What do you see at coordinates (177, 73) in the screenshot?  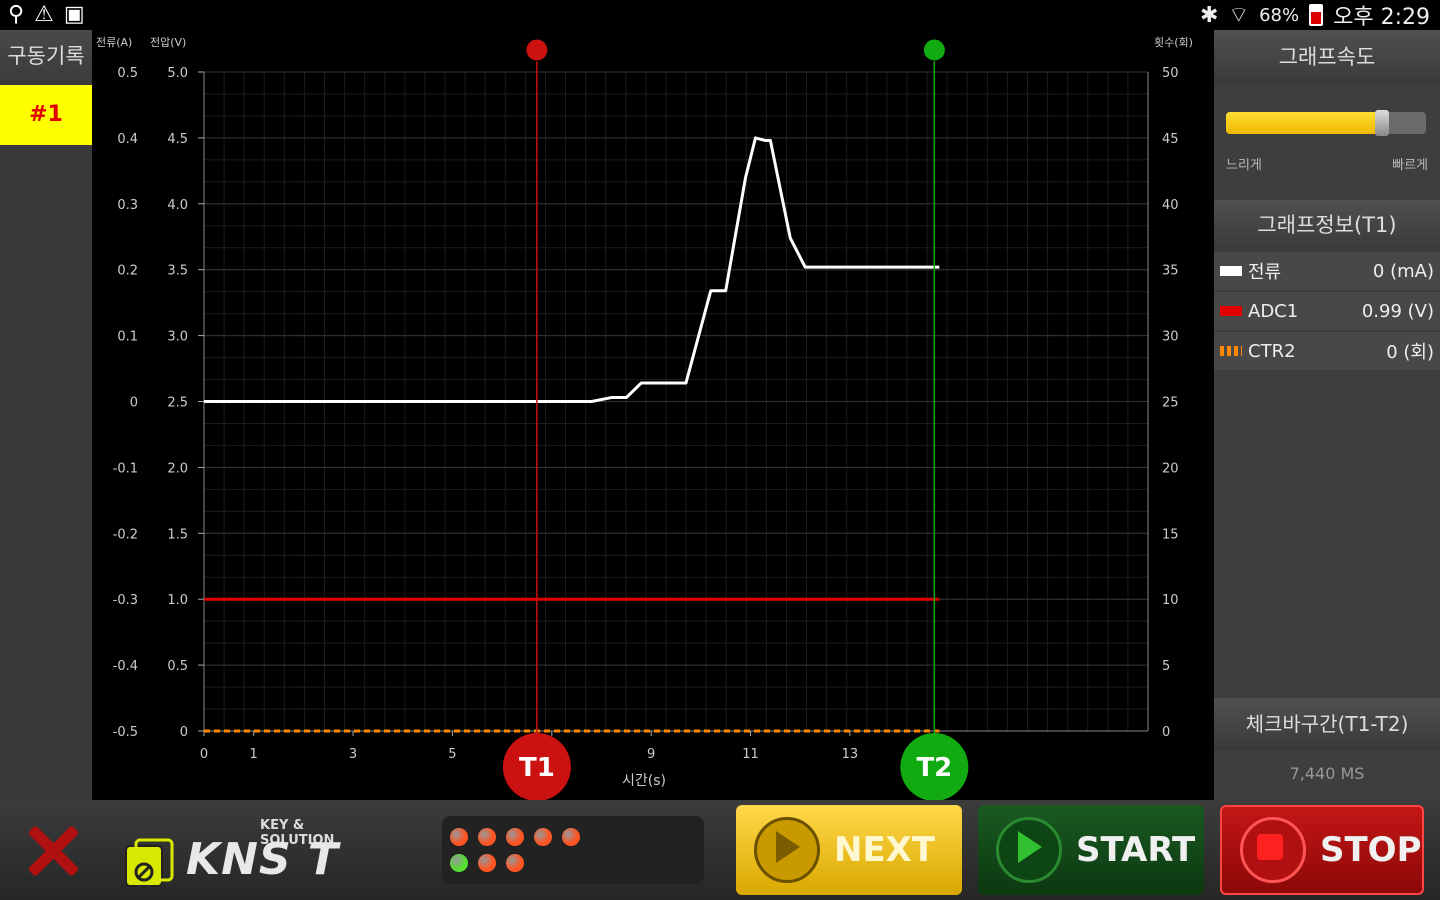 I see `voltage-tick-label: 5.0` at bounding box center [177, 73].